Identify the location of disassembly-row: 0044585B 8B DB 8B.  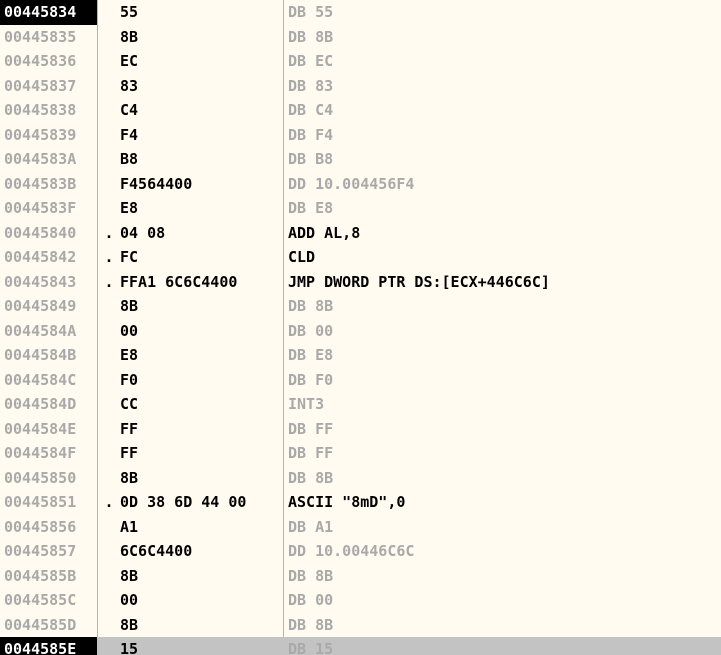
(360, 576).